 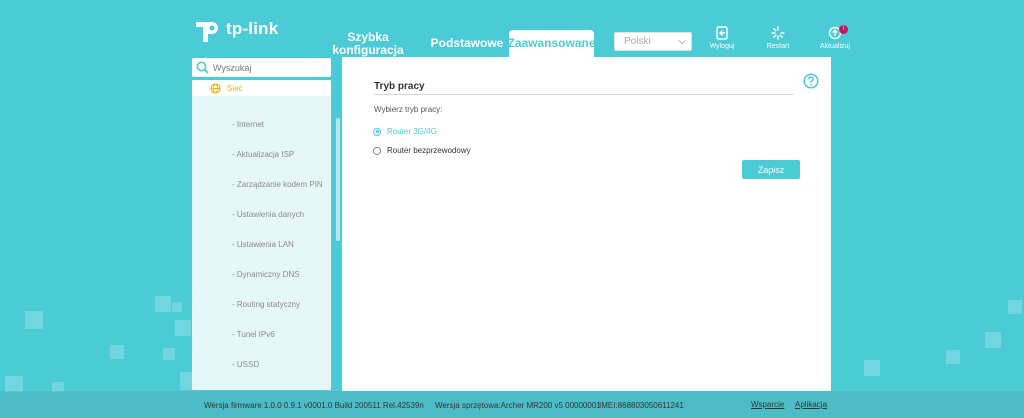 I want to click on language-select: Polski ⌵, so click(x=653, y=41).